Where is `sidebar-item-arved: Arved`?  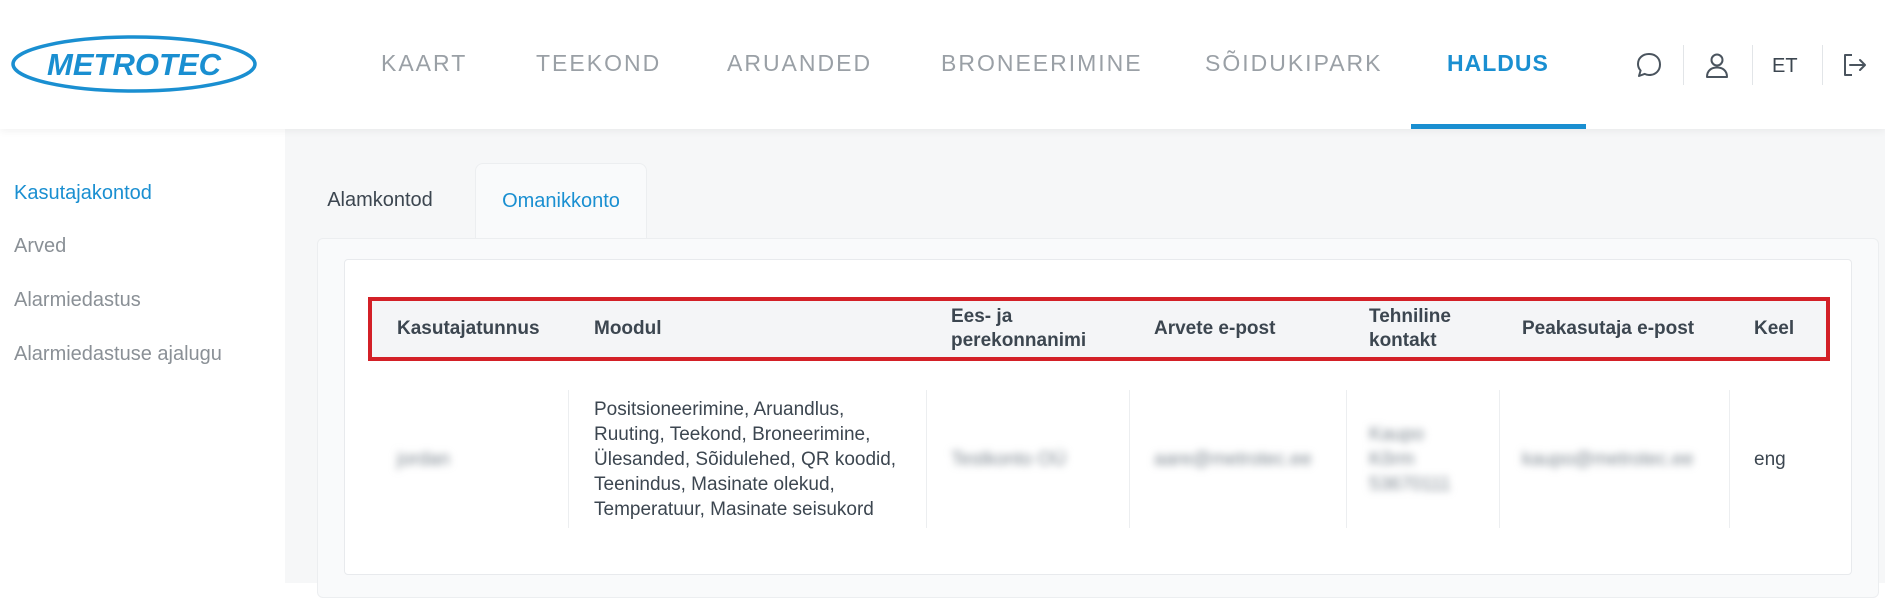
sidebar-item-arved: Arved is located at coordinates (40, 246).